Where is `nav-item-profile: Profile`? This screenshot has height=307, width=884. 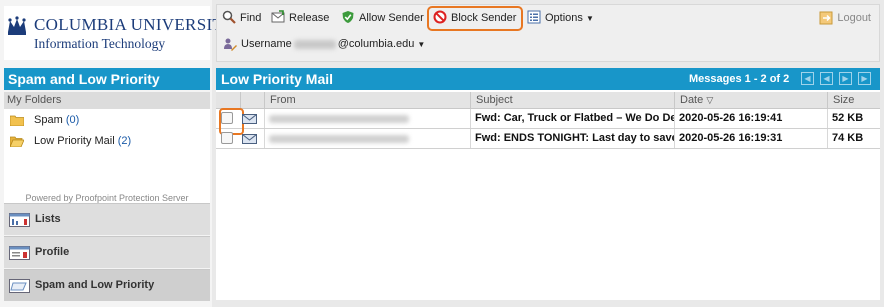
nav-item-profile: Profile is located at coordinates (107, 252).